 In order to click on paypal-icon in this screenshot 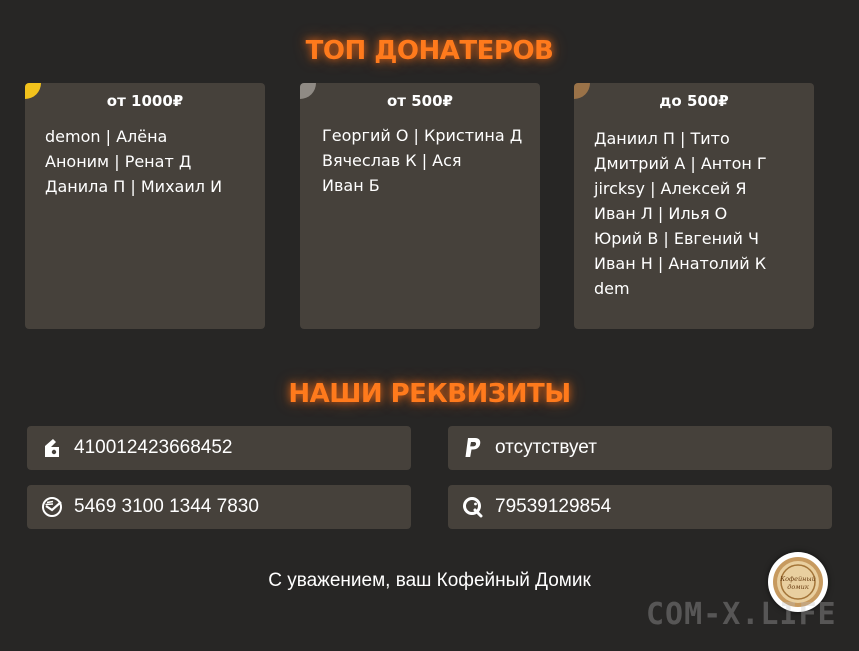, I will do `click(473, 448)`.